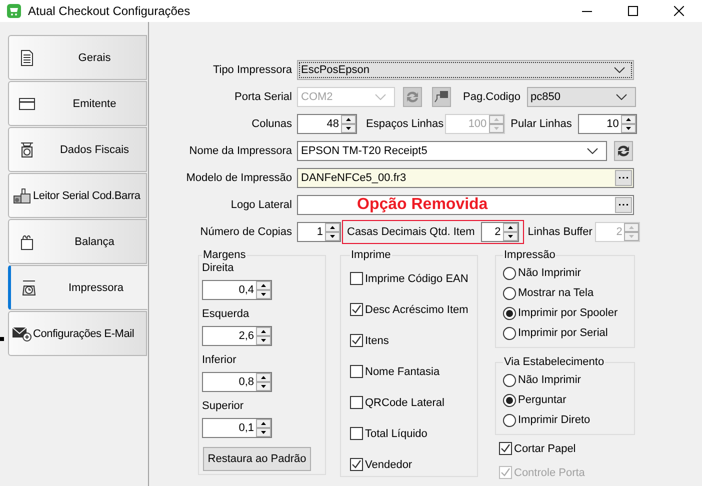 This screenshot has width=702, height=486. I want to click on field-label: Logo Lateral, so click(261, 205).